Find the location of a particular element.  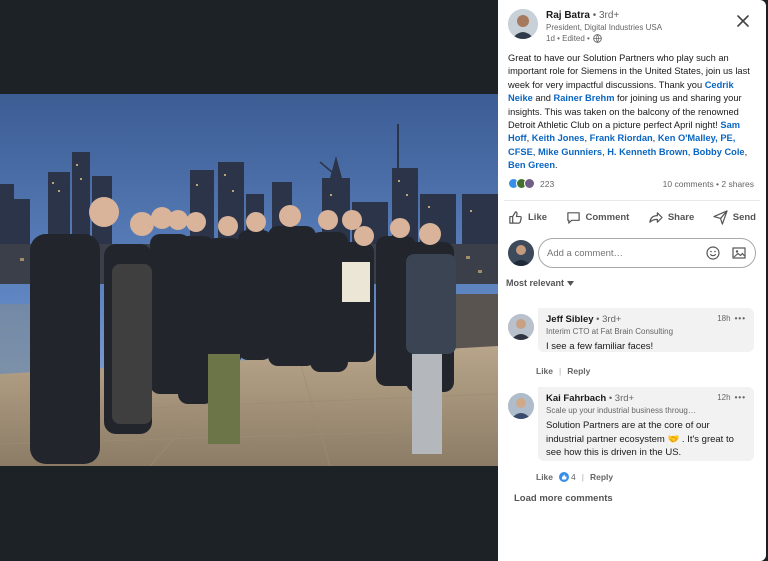

support-reaction-icon is located at coordinates (529, 183).